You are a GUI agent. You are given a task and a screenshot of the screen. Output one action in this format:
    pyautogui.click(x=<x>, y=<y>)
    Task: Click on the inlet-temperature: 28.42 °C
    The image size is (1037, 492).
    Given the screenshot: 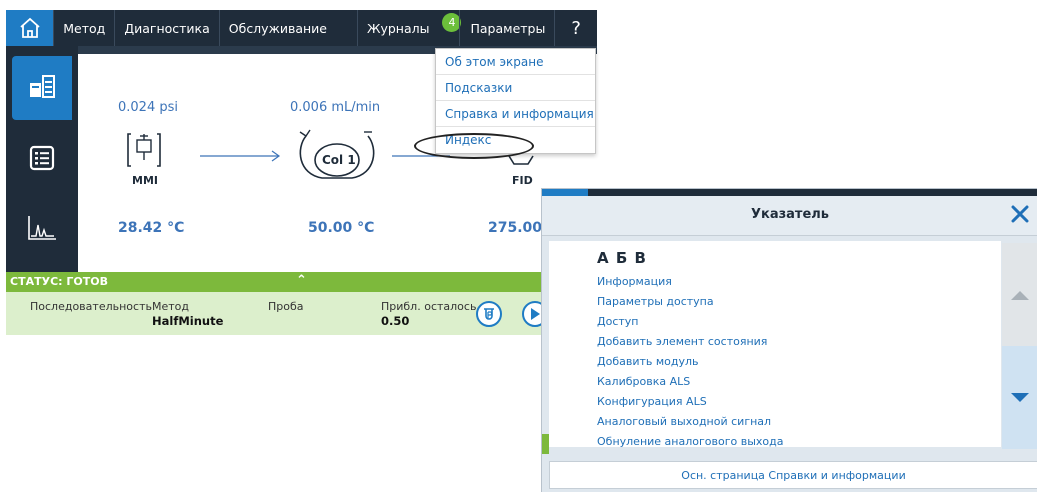 What is the action you would take?
    pyautogui.click(x=151, y=228)
    